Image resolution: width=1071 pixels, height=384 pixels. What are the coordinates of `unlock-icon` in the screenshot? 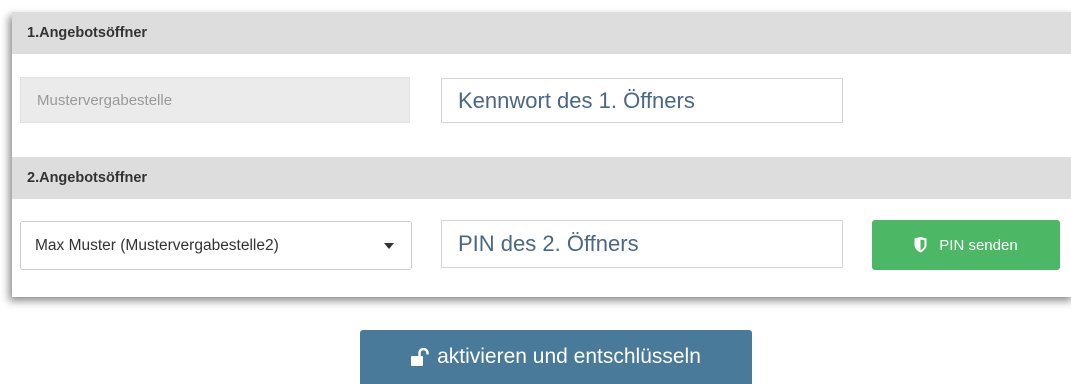 It's located at (420, 357).